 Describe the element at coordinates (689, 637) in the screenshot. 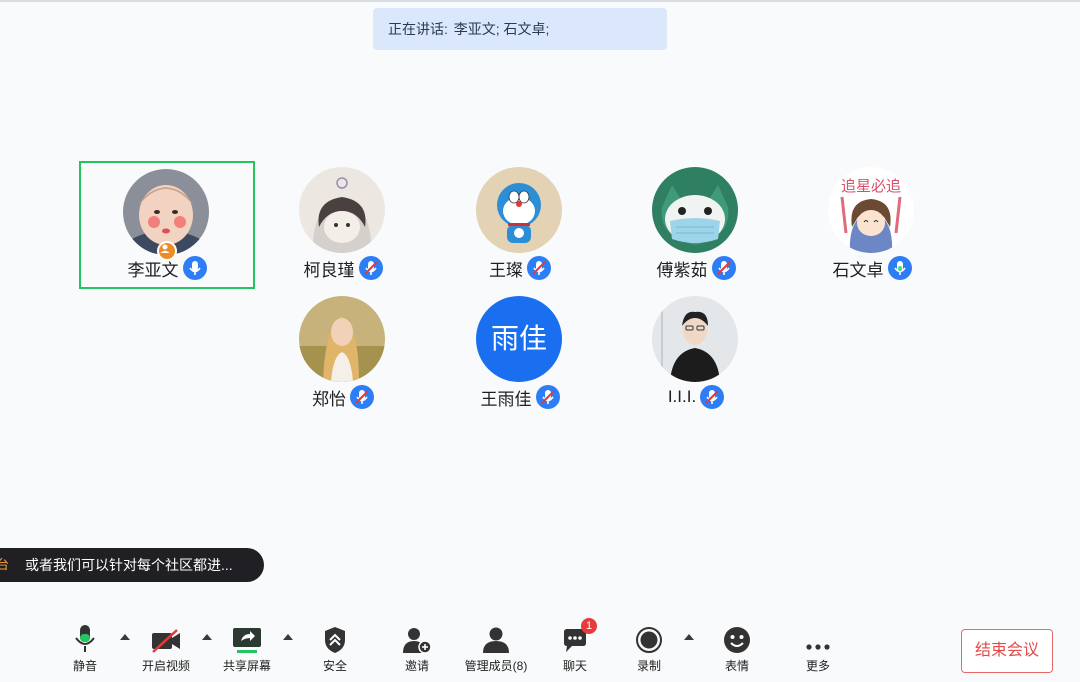

I see `record-options-caret` at that location.